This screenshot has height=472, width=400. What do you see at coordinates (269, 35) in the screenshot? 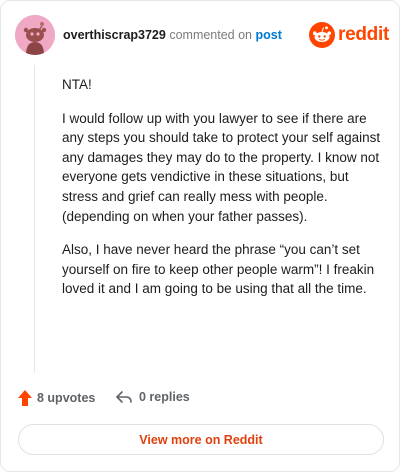
I see `post-link: post` at bounding box center [269, 35].